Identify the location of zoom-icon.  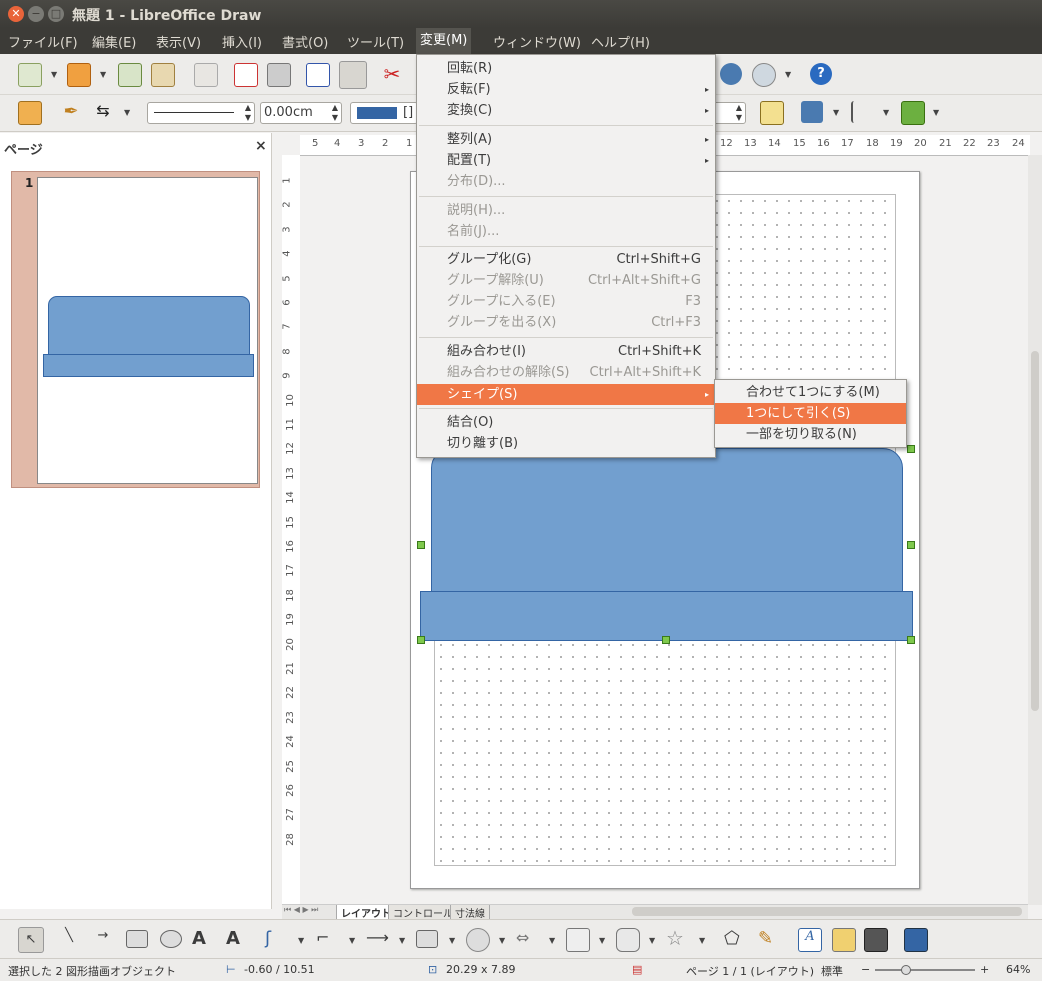
(764, 75).